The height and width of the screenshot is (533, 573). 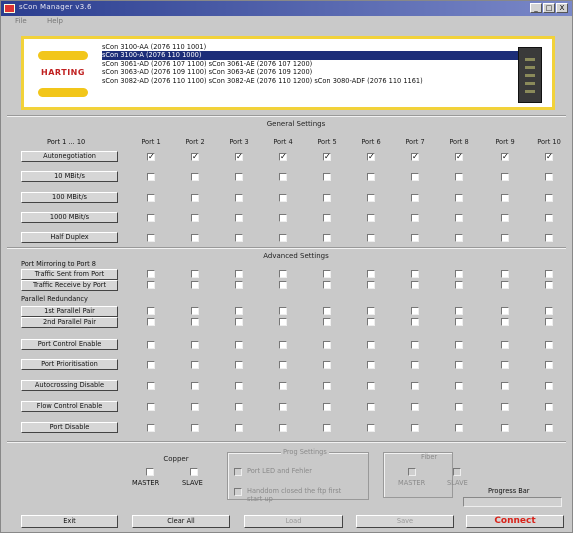 I want to click on prog-led-checkbox, so click(x=238, y=472).